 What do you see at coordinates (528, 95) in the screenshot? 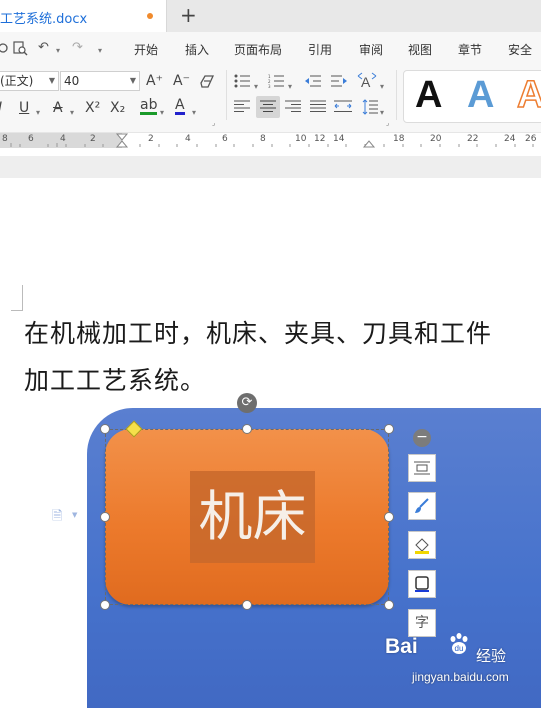
I see `style-orange-outline-option: A` at bounding box center [528, 95].